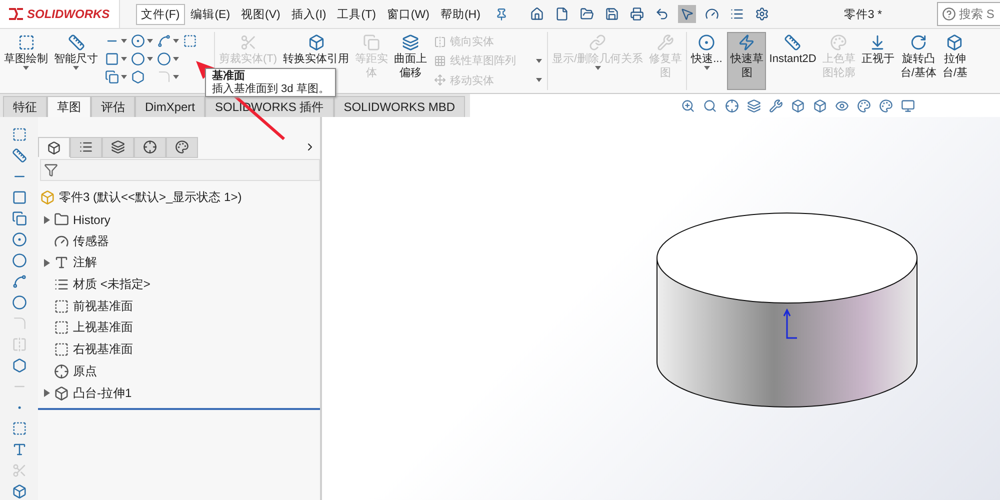 Image resolution: width=1000 pixels, height=500 pixels. Describe the element at coordinates (688, 105) in the screenshot. I see `zoom-icon` at that location.